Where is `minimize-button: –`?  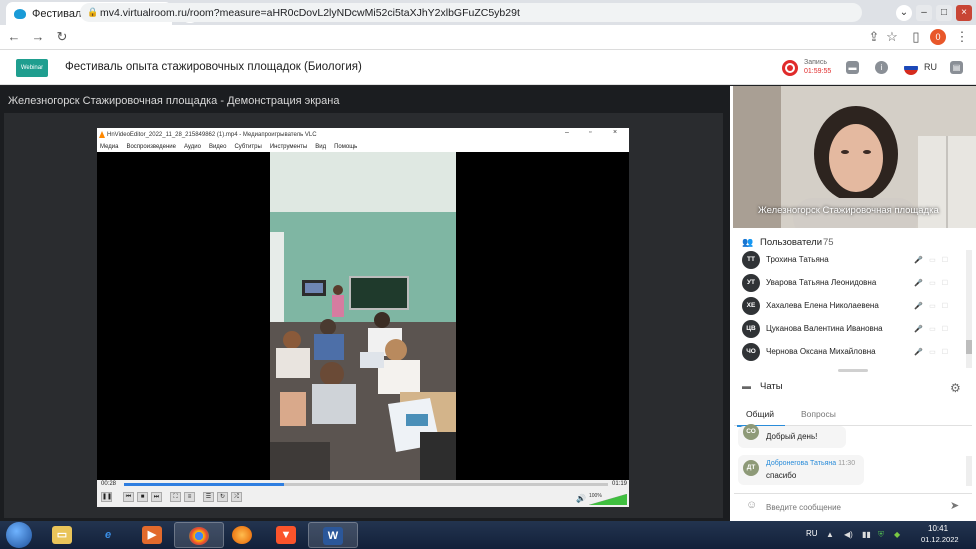
minimize-button: – is located at coordinates (924, 12).